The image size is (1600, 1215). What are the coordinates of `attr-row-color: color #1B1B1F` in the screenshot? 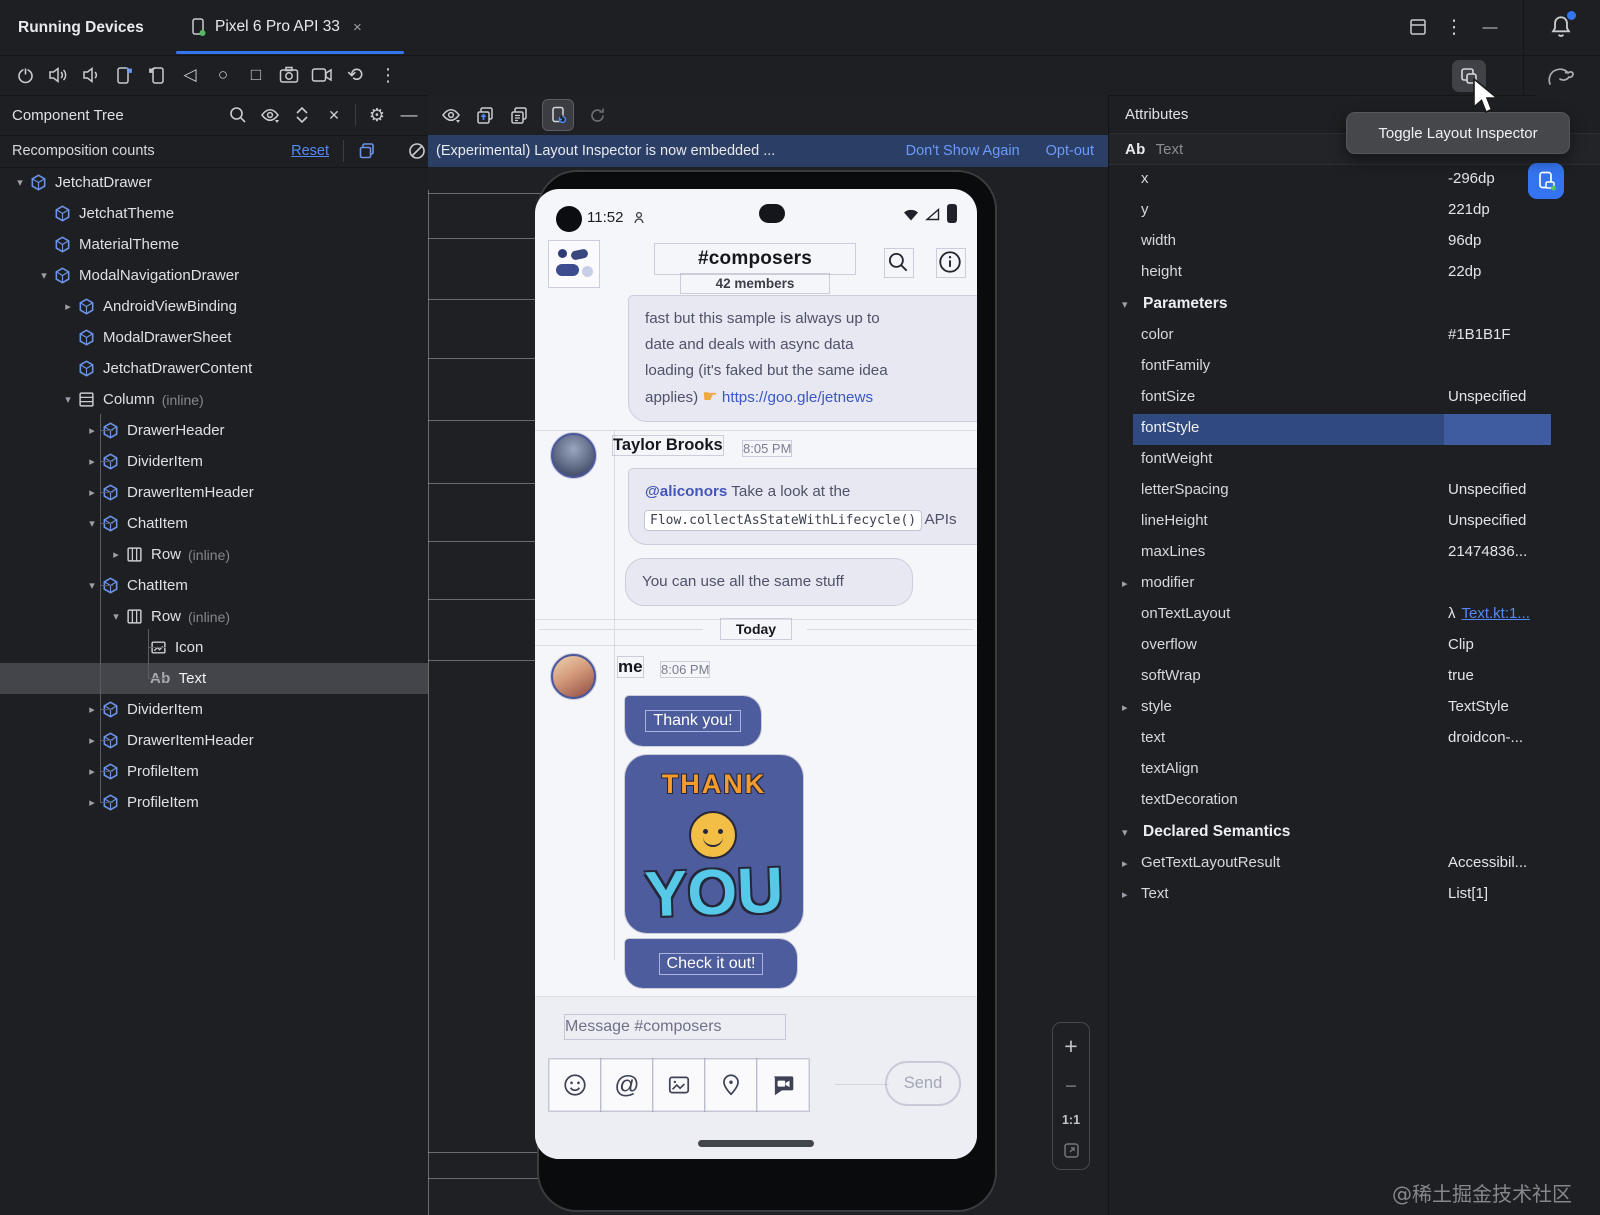 It's located at (1354, 336).